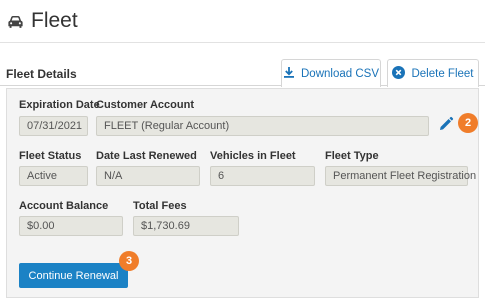 The height and width of the screenshot is (306, 485). Describe the element at coordinates (41, 74) in the screenshot. I see `section-title: Fleet Details` at that location.